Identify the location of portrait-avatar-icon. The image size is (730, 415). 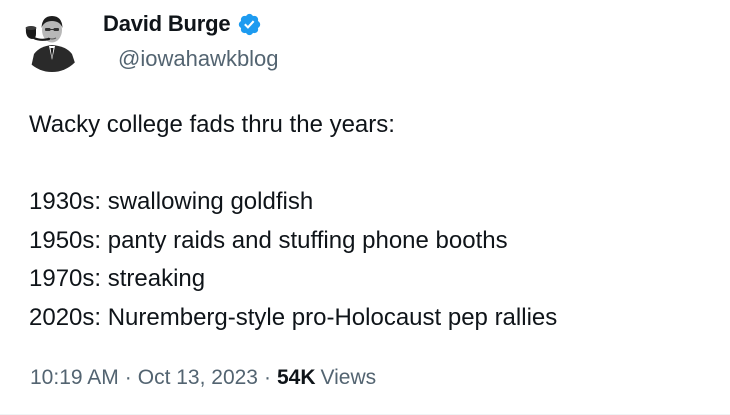
(51, 44).